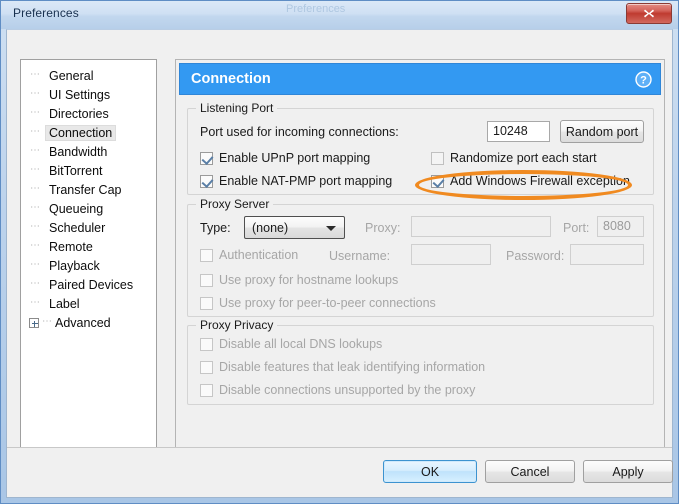 The width and height of the screenshot is (679, 504). Describe the element at coordinates (620, 226) in the screenshot. I see `proxy-port-input: 8080` at that location.